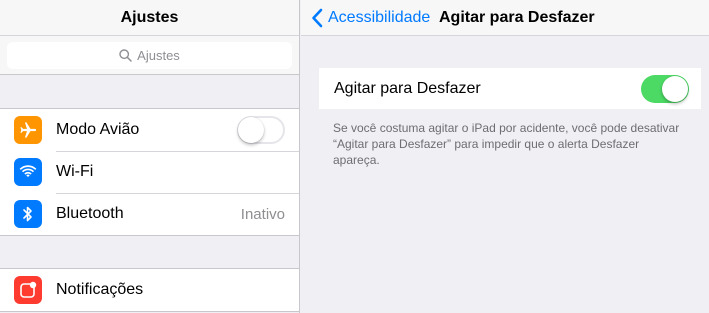  I want to click on detail-header: Acessibilidade Agitar para Desfazer, so click(505, 18).